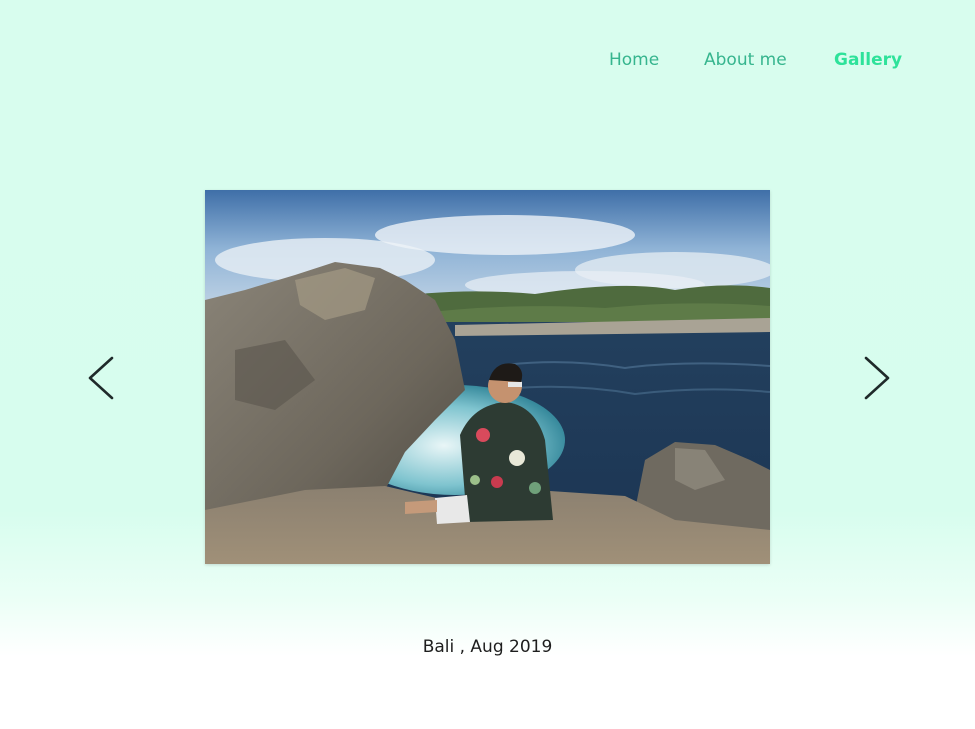  Describe the element at coordinates (487, 61) in the screenshot. I see `top-nav: Home About me Gallery` at that location.